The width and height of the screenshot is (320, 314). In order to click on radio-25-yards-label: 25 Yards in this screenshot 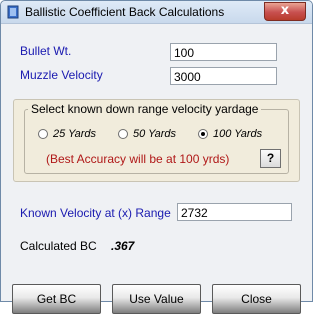, I will do `click(74, 134)`.